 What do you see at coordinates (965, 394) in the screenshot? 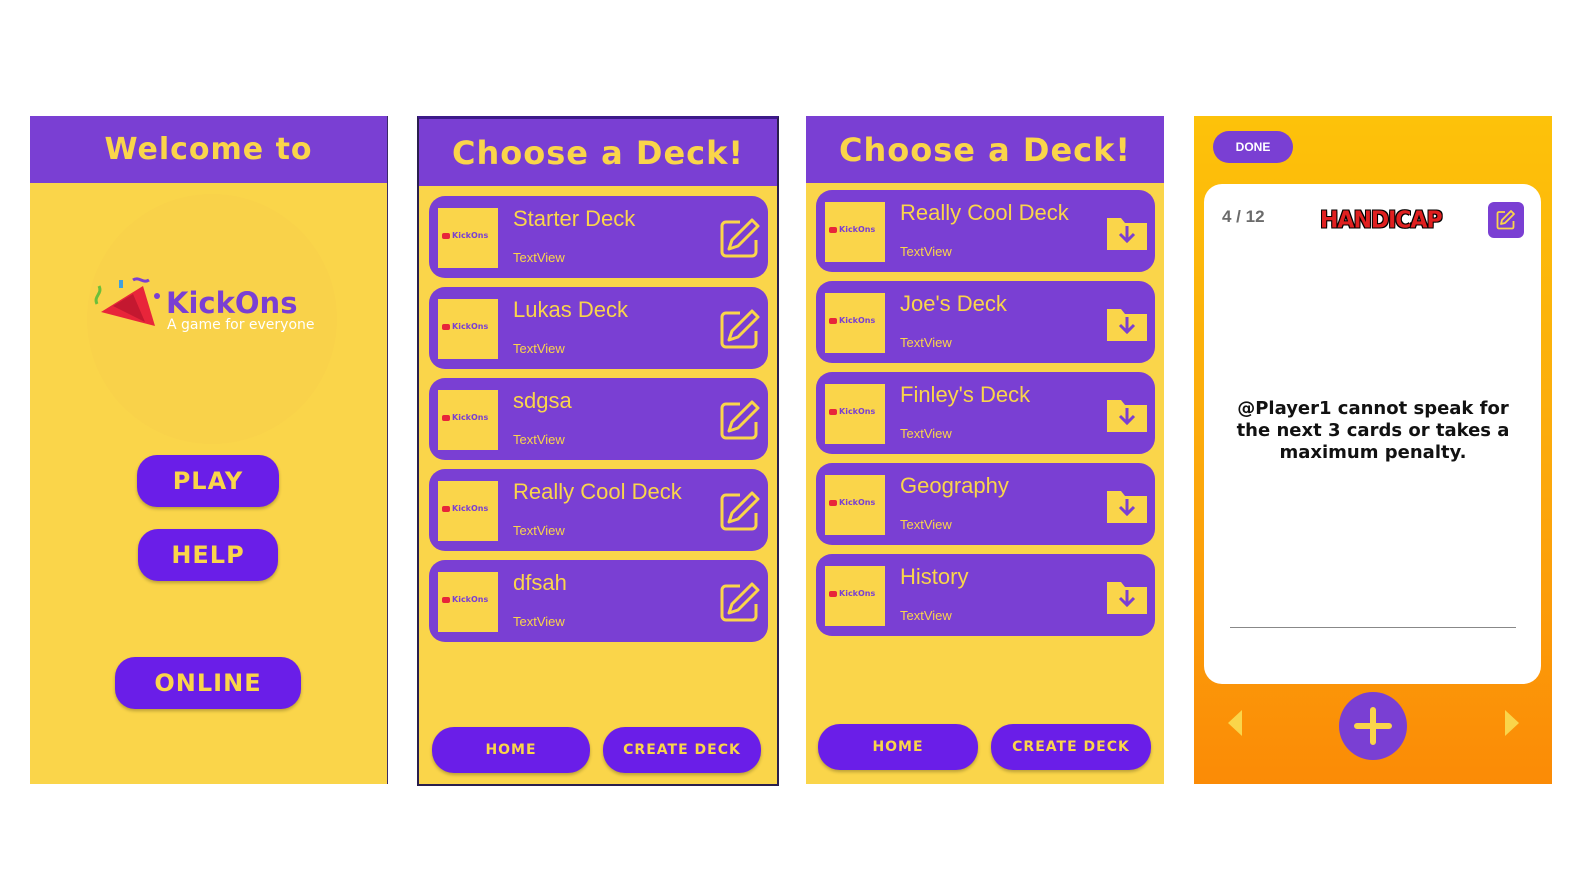
I see `deck-name: Finley's Deck` at bounding box center [965, 394].